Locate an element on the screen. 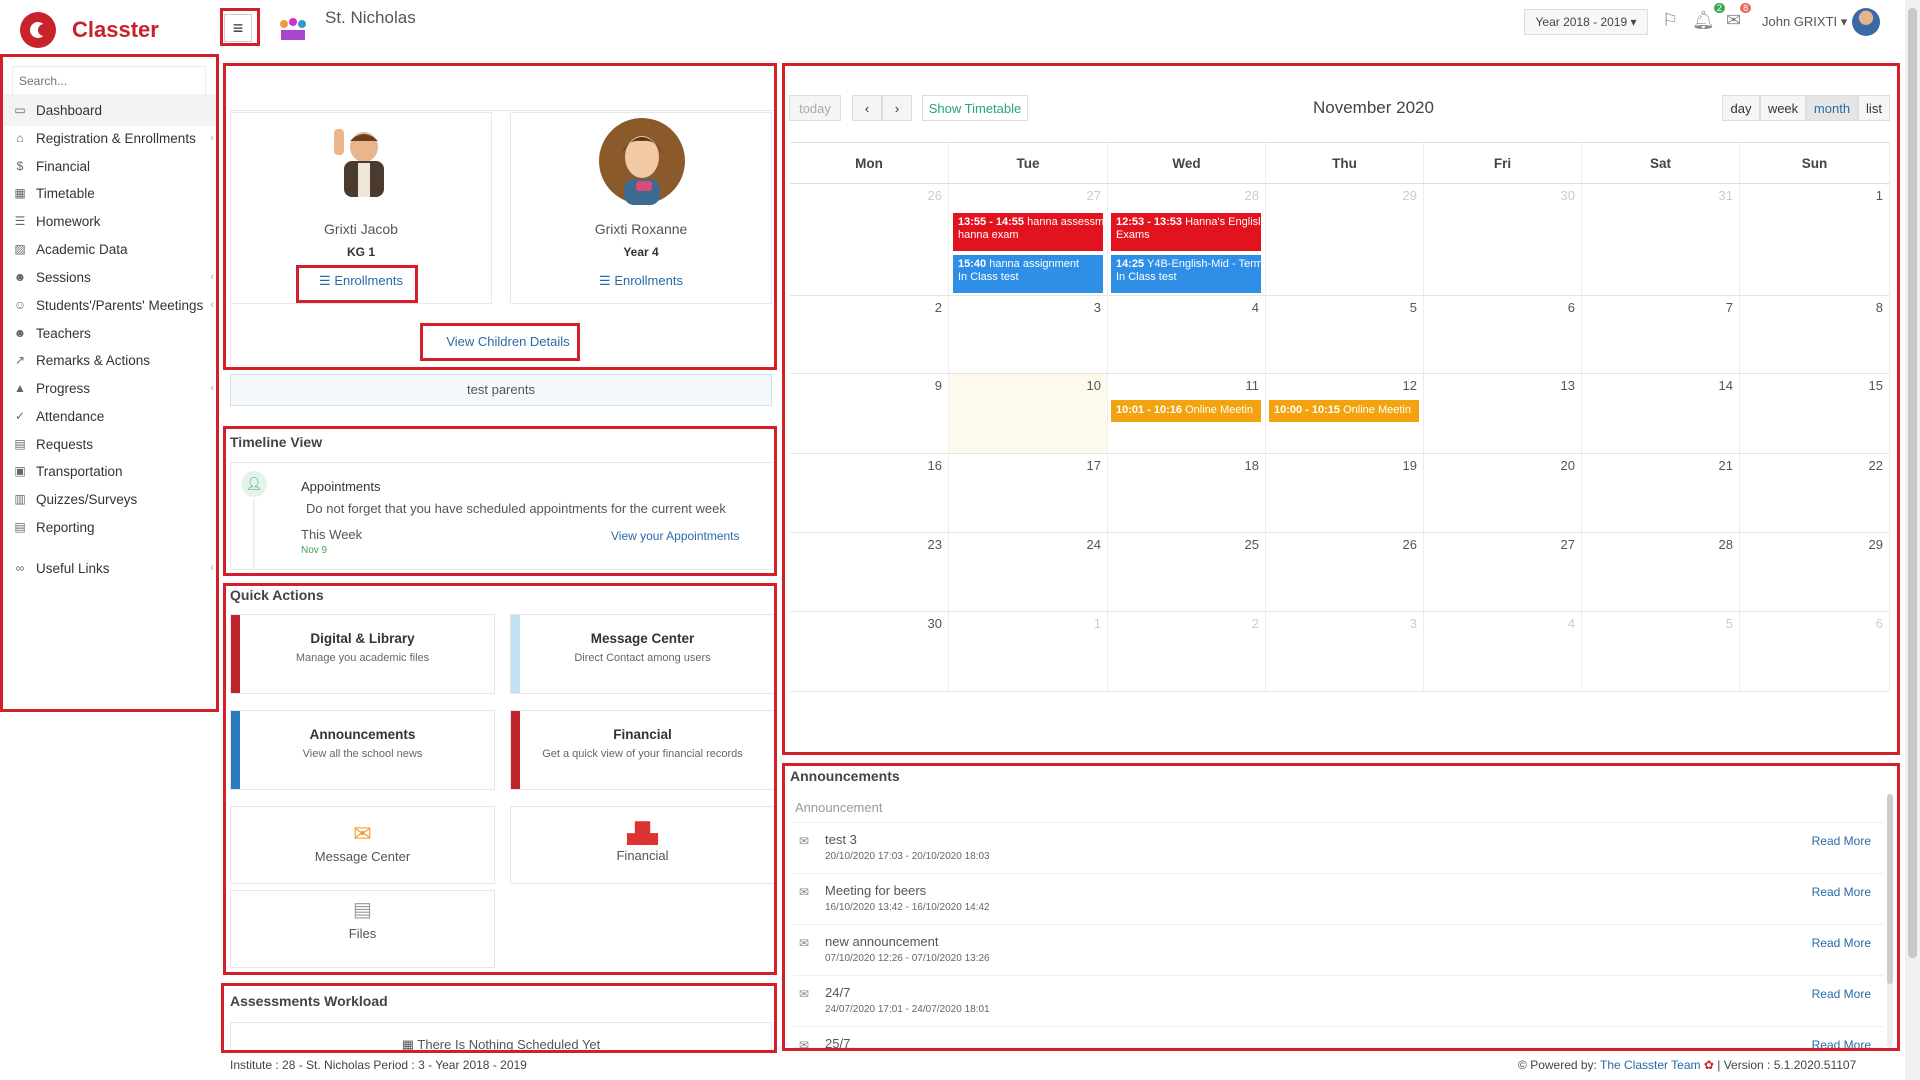 Image resolution: width=1920 pixels, height=1080 pixels. calendar-day-cell: 7 is located at coordinates (1661, 335).